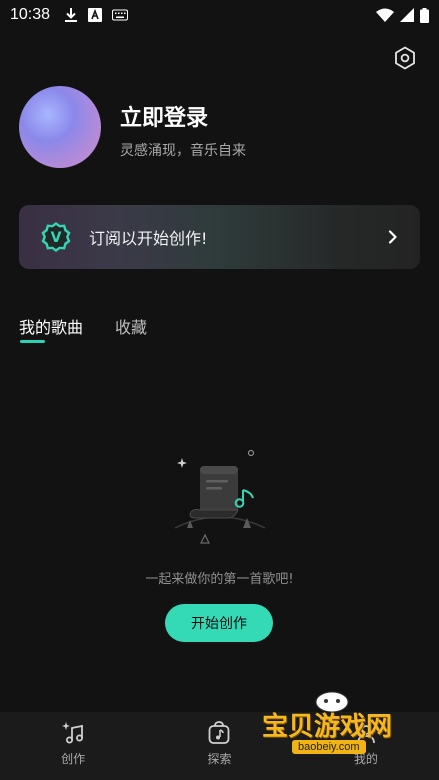 The height and width of the screenshot is (780, 439). I want to click on vip-badge-icon: V, so click(56, 237).